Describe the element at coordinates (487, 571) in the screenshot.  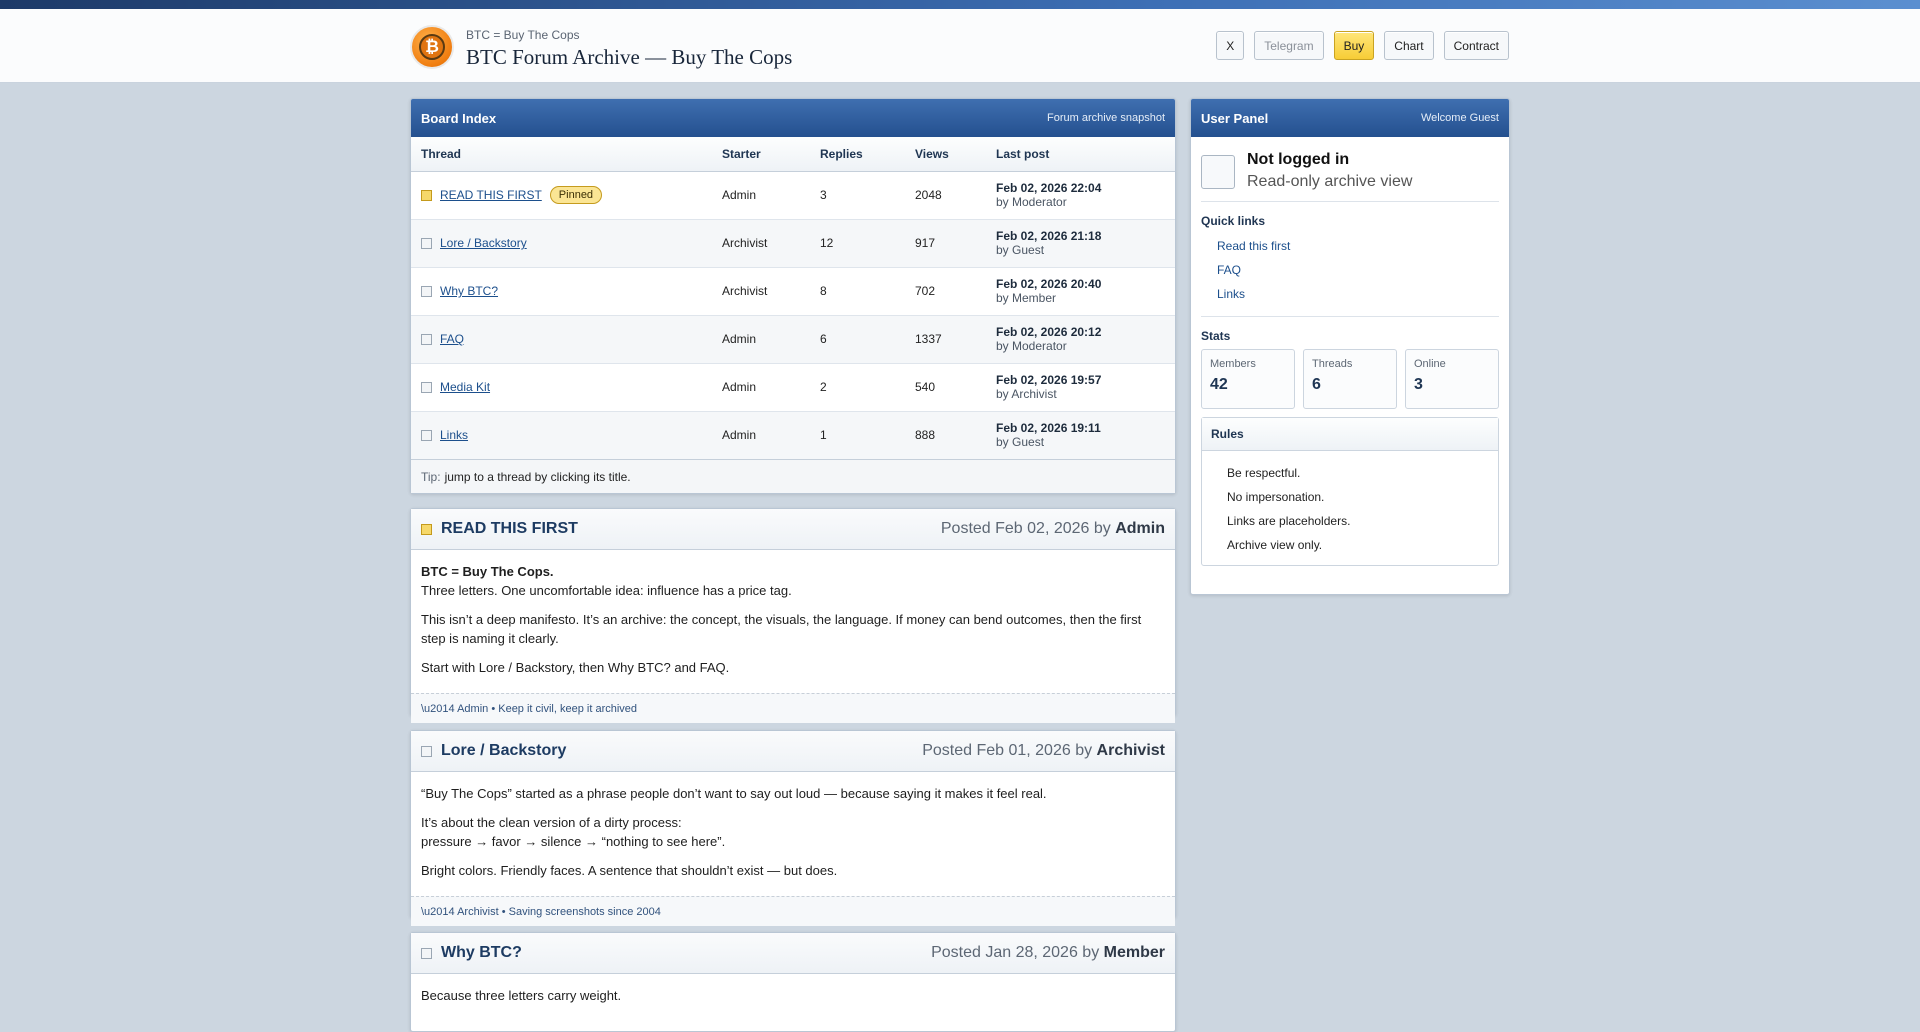
I see `post-lead: BTC = Buy The Cops.` at that location.